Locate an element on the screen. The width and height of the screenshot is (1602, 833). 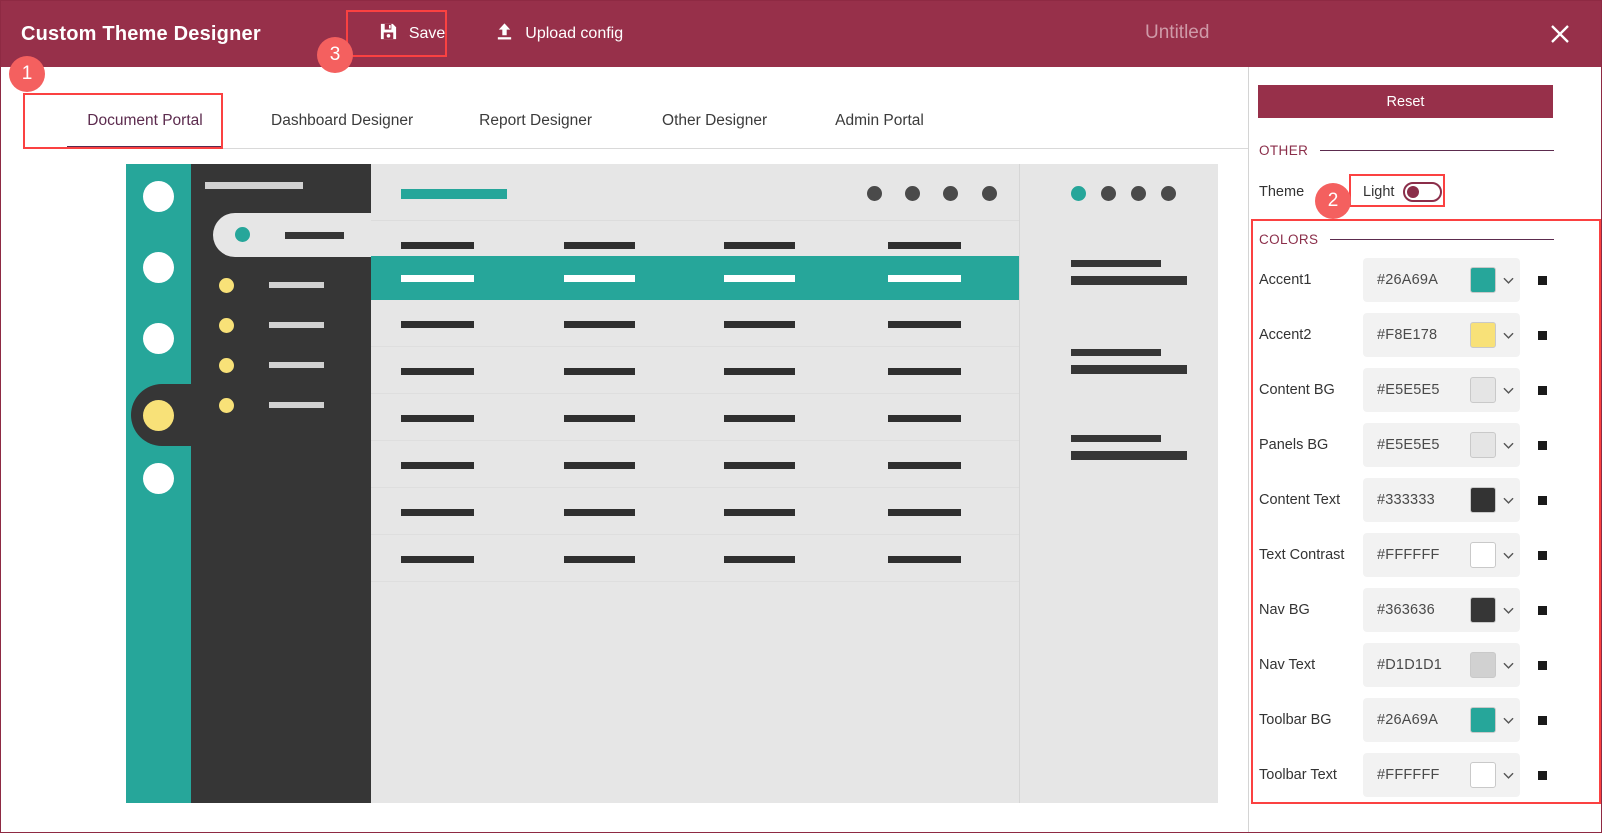
preview-right-panel is located at coordinates (1118, 483).